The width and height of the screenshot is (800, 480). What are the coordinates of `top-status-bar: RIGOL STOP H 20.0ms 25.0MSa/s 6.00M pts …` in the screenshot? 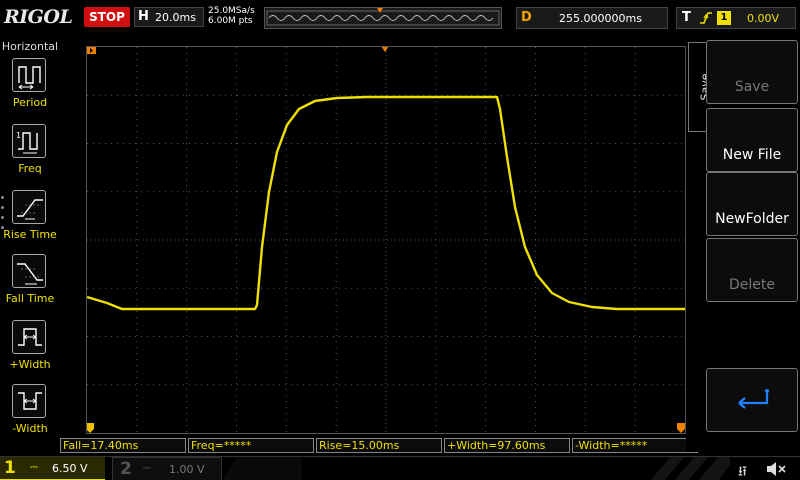 It's located at (400, 19).